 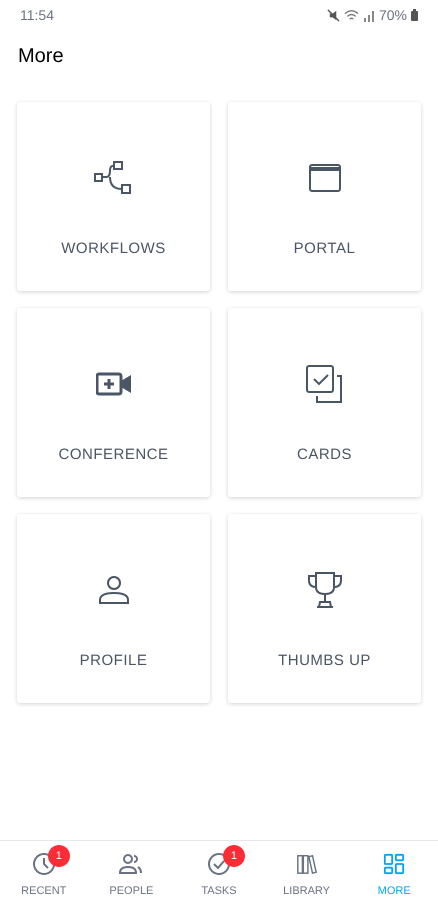 I want to click on menu-tile: WORKFLOWS, so click(x=113, y=196).